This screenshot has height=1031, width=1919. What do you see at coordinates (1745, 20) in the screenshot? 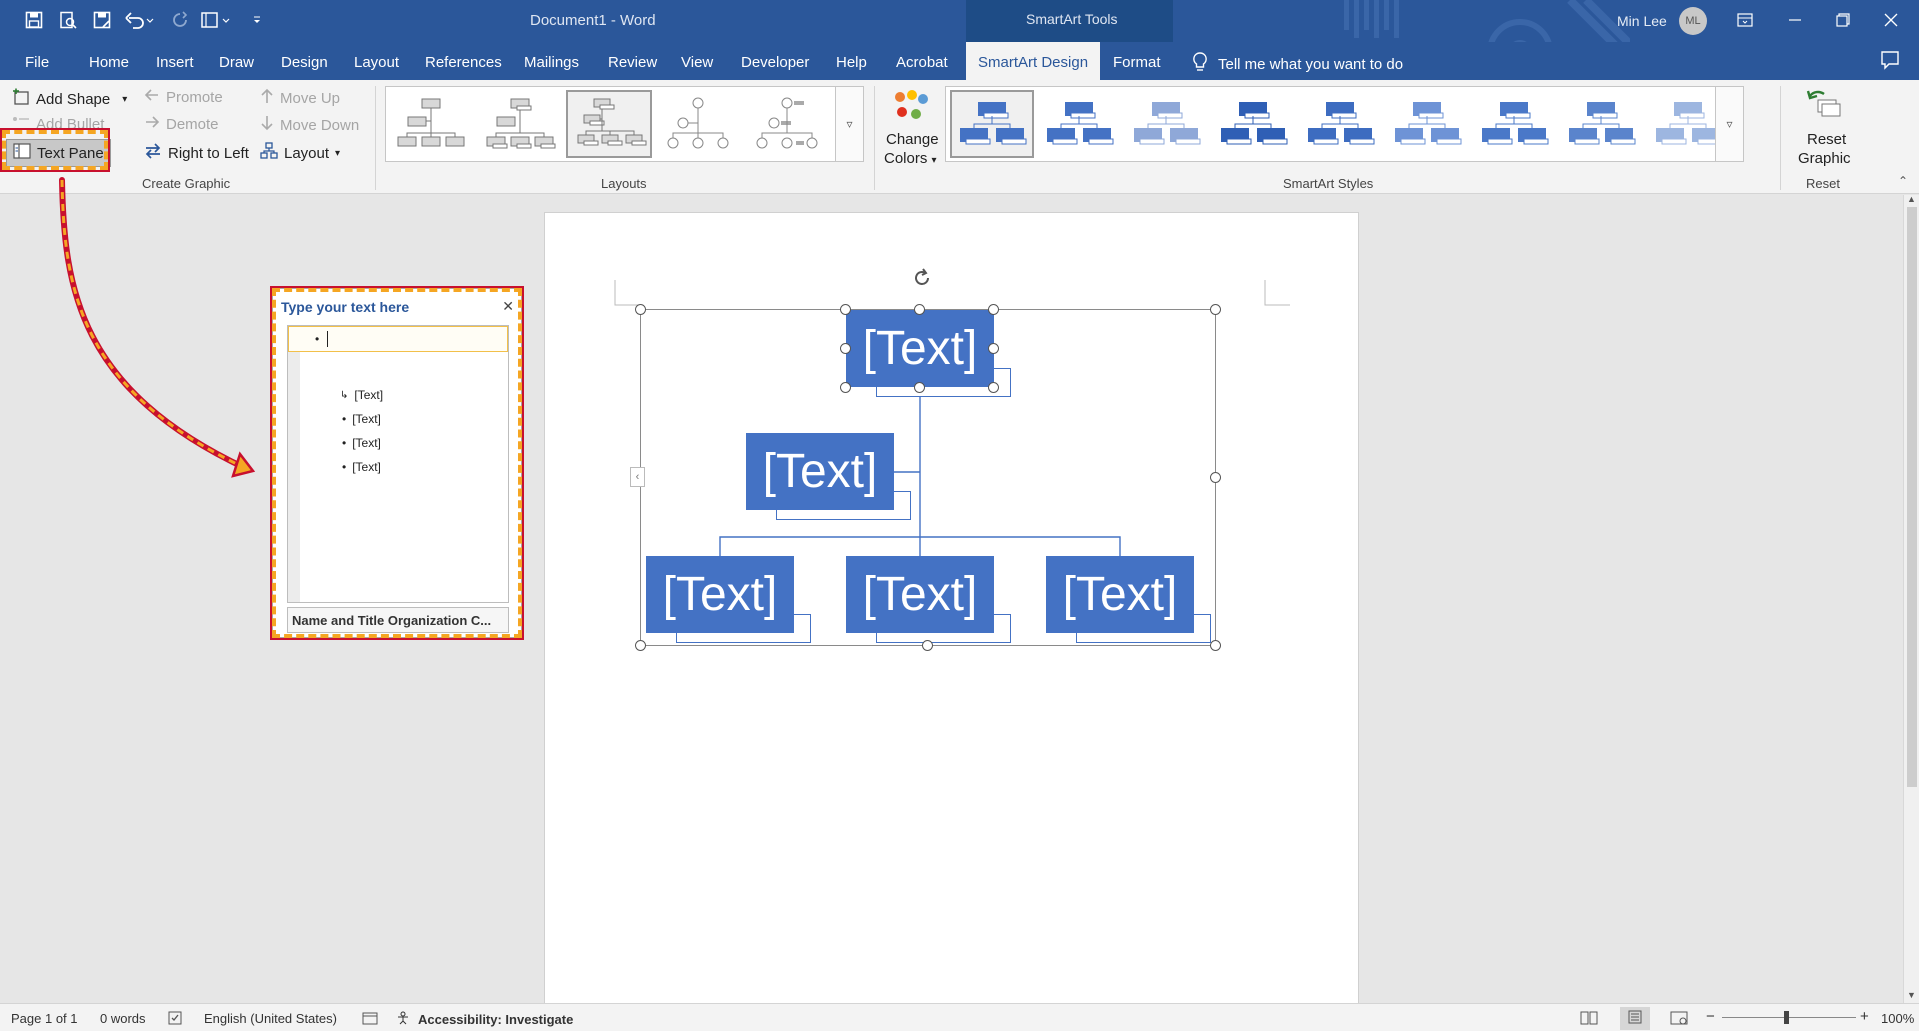
I see `ribbon-display-options-icon` at bounding box center [1745, 20].